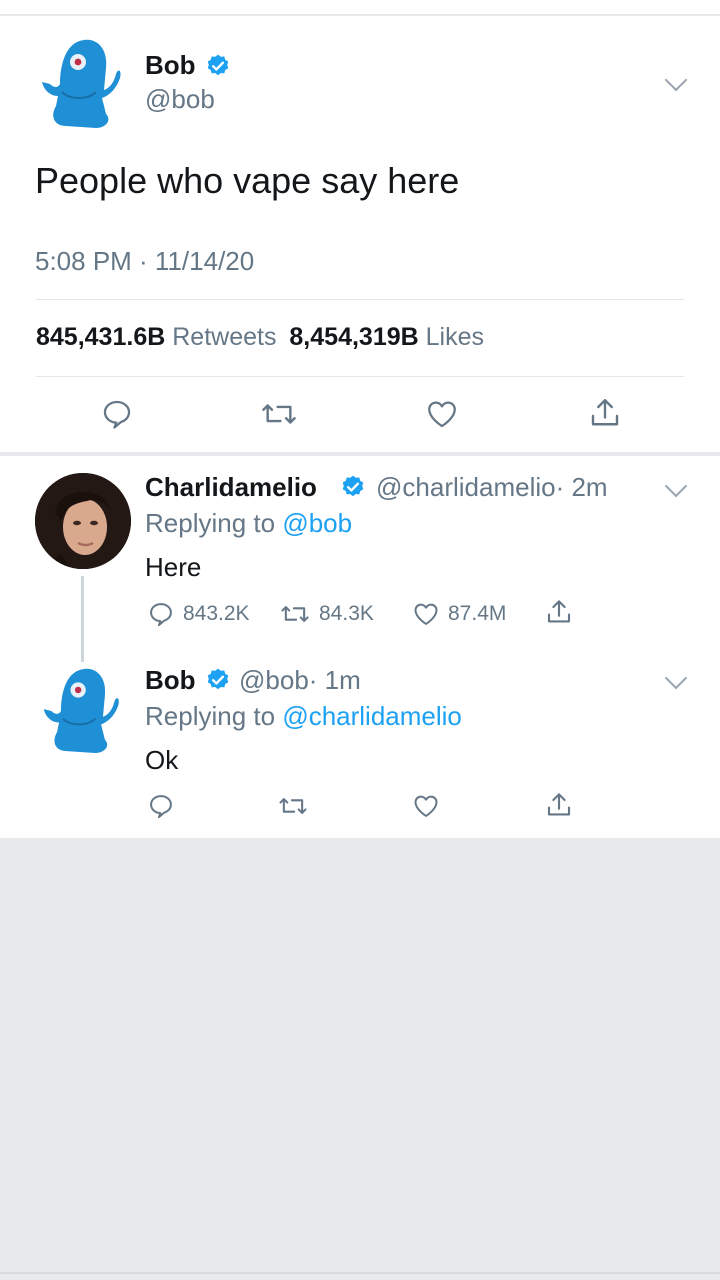 The height and width of the screenshot is (1280, 720). I want to click on reply-handle: @charlidamelio, so click(466, 487).